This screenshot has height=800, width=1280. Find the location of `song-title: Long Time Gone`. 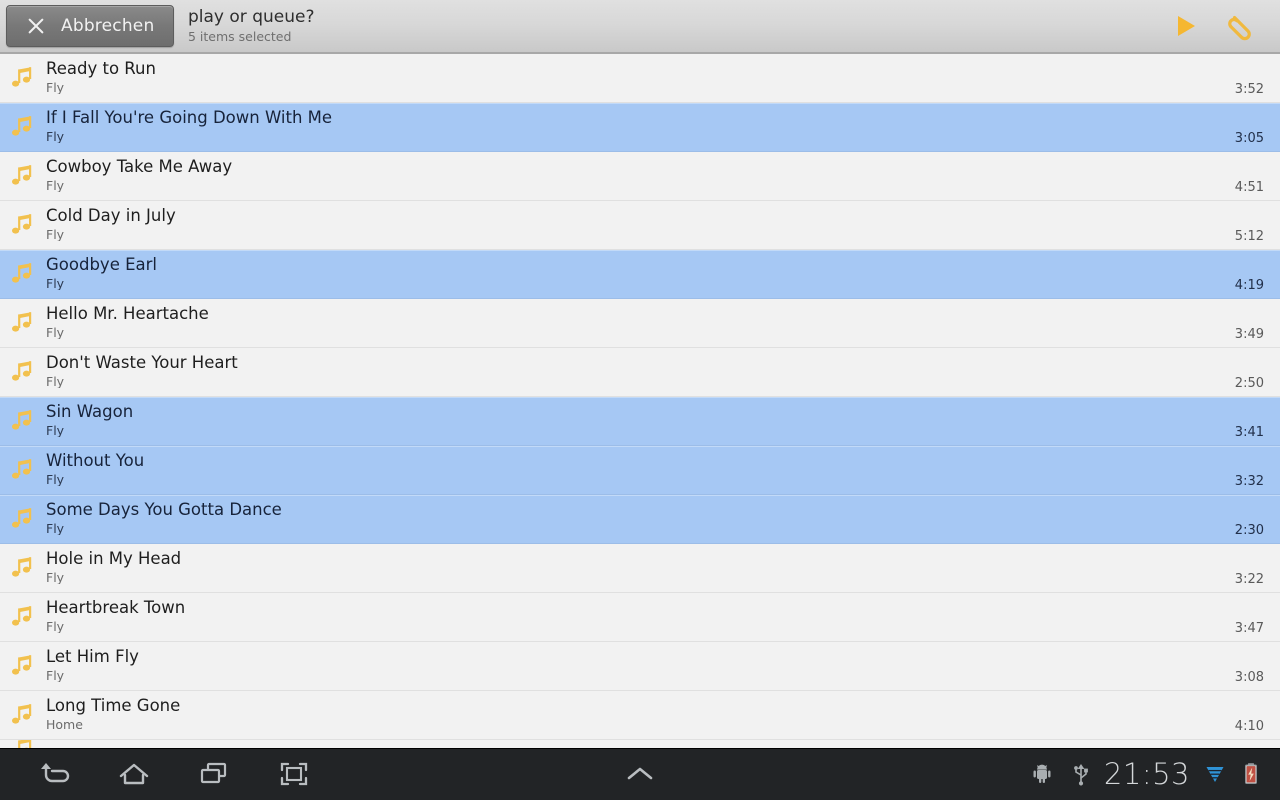

song-title: Long Time Gone is located at coordinates (113, 706).